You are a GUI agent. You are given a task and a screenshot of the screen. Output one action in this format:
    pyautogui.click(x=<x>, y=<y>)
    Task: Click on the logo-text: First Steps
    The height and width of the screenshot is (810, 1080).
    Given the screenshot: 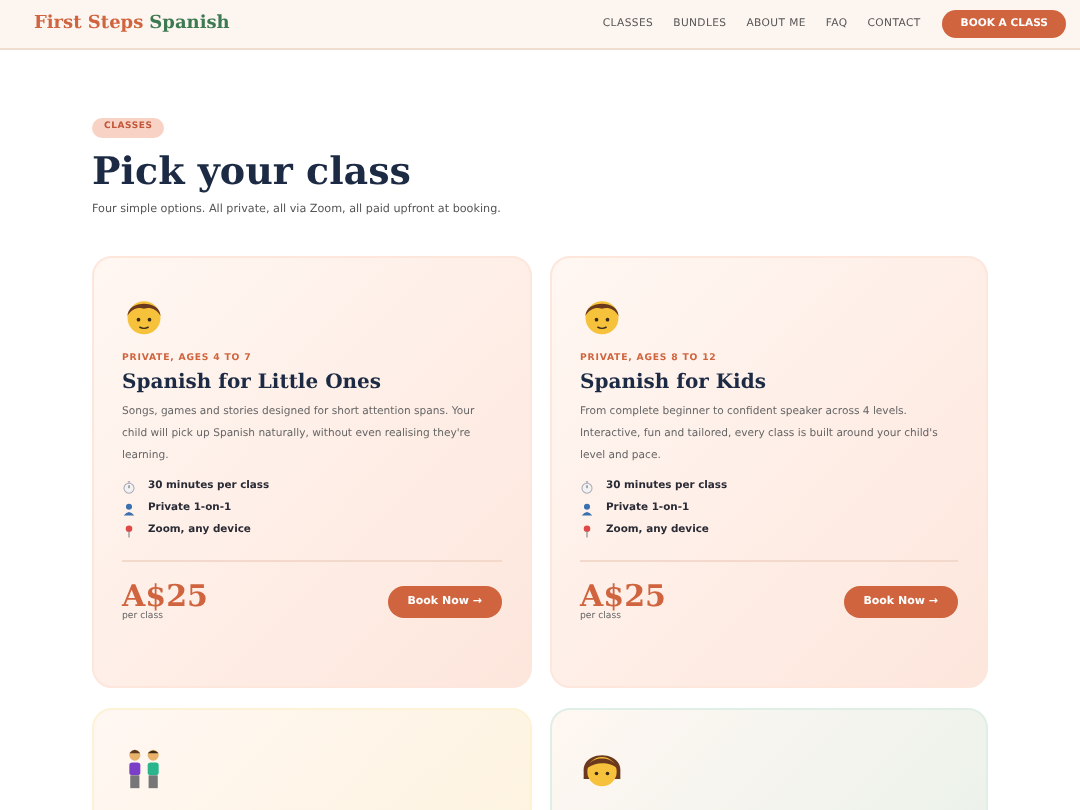 What is the action you would take?
    pyautogui.click(x=89, y=24)
    